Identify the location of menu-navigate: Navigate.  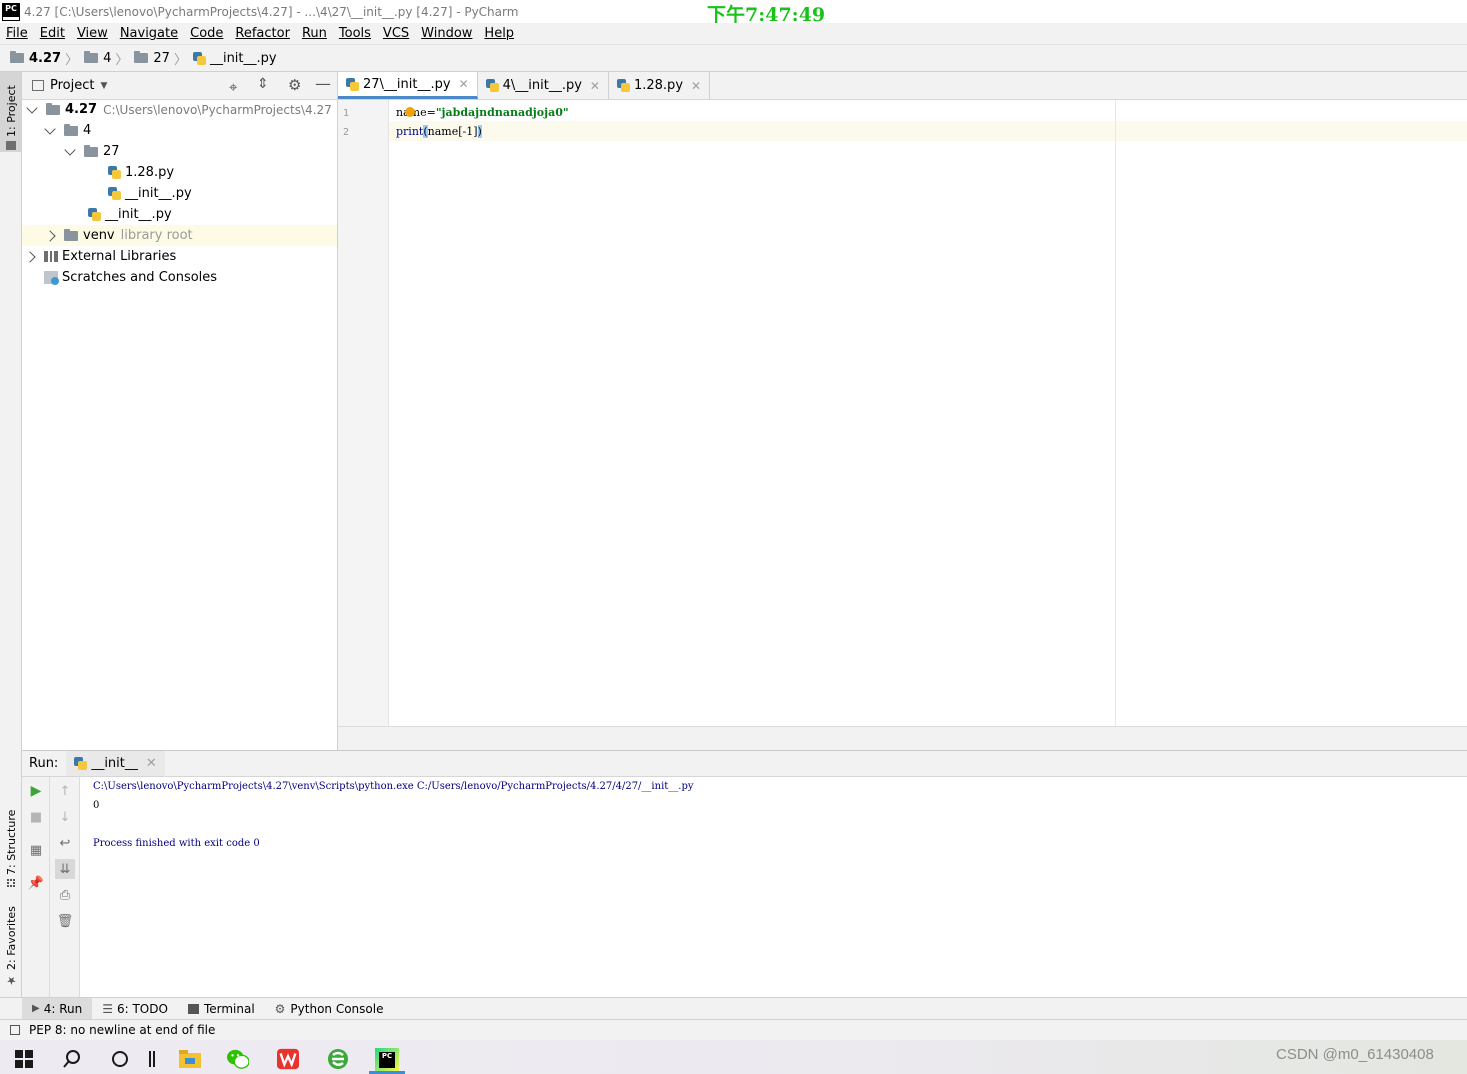
(149, 33).